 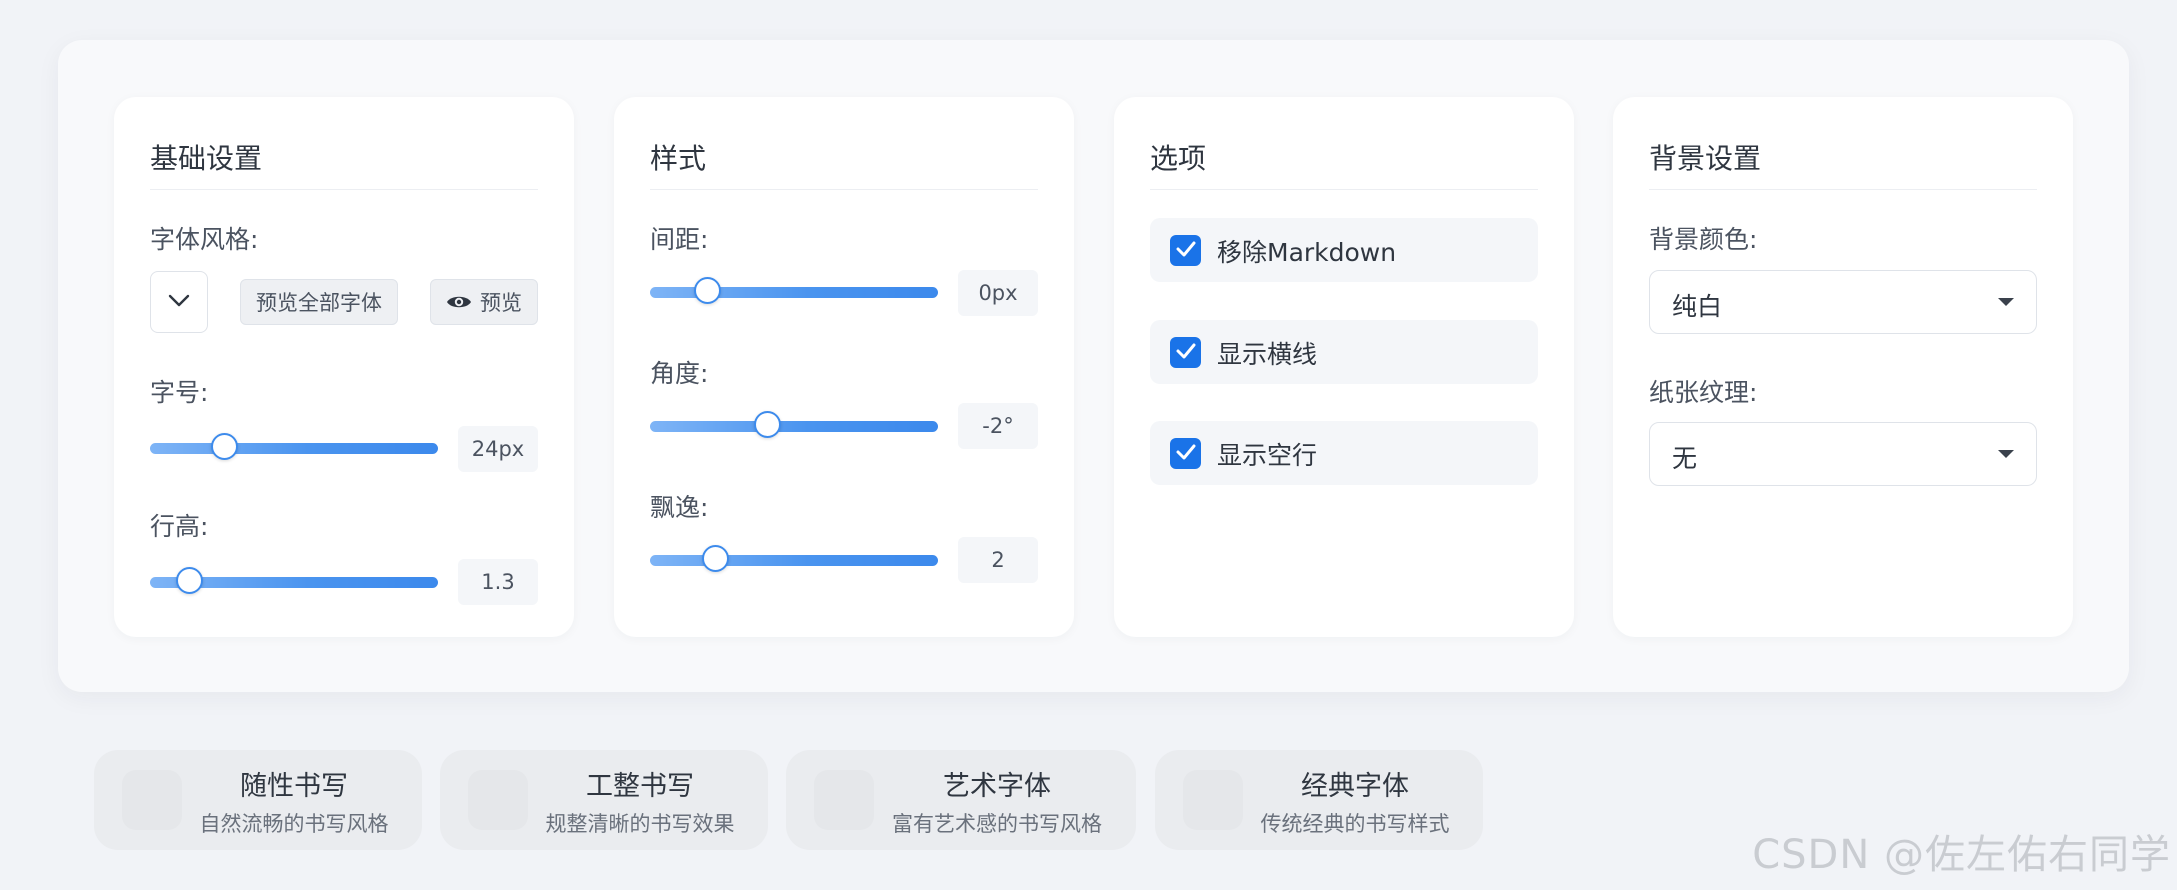 What do you see at coordinates (1267, 455) in the screenshot?
I see `show-blank-lines-label: 显示空行` at bounding box center [1267, 455].